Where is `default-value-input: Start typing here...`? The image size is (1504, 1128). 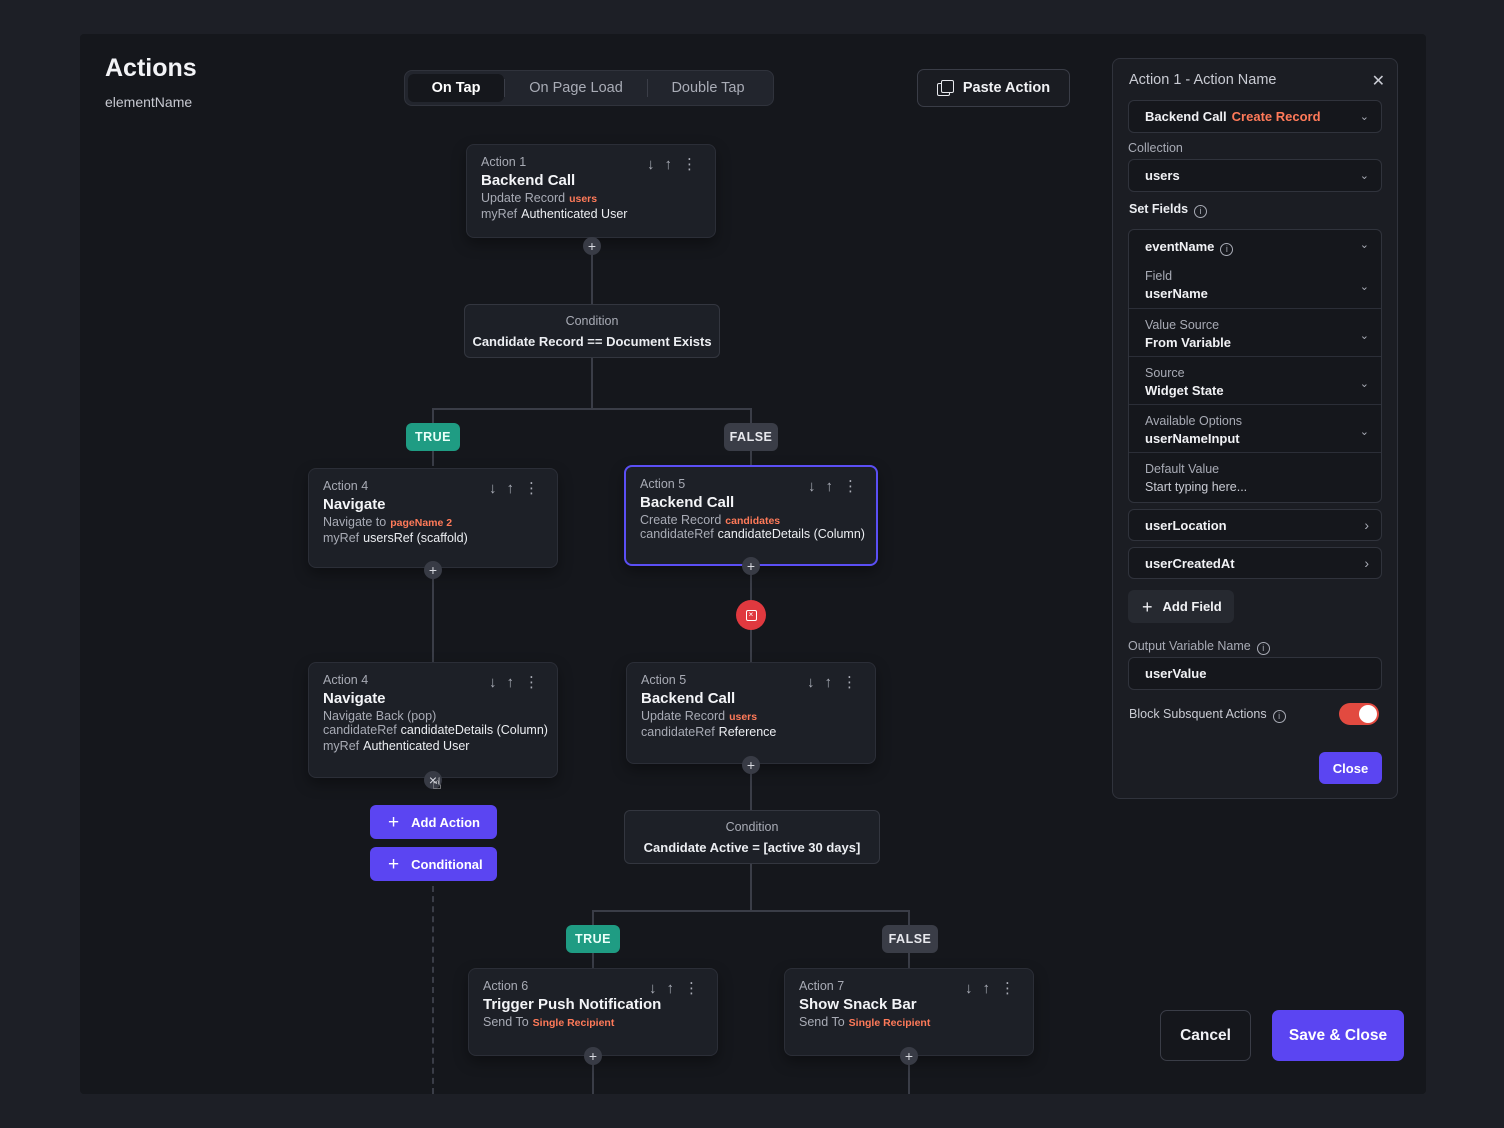 default-value-input: Start typing here... is located at coordinates (1263, 487).